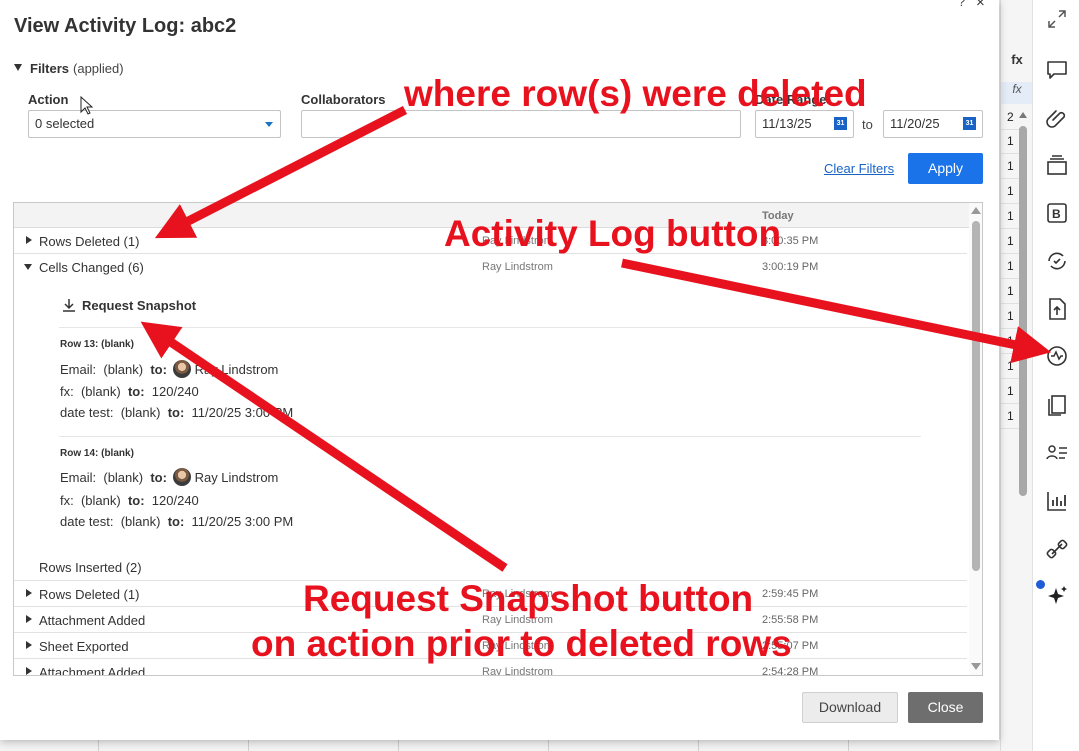 Image resolution: width=1079 pixels, height=751 pixels. Describe the element at coordinates (1057, 596) in the screenshot. I see `ai-sparkle-icon` at that location.